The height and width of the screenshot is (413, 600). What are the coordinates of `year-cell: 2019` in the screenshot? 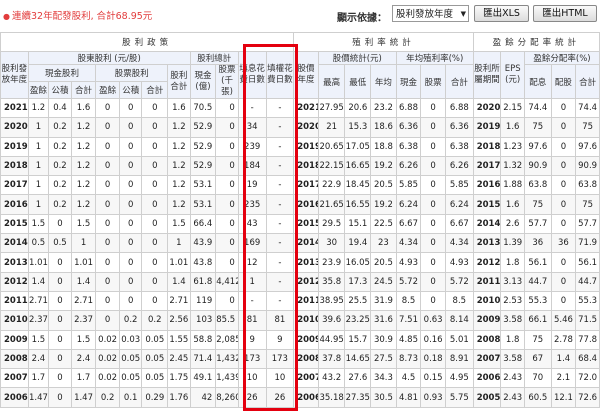 It's located at (306, 146).